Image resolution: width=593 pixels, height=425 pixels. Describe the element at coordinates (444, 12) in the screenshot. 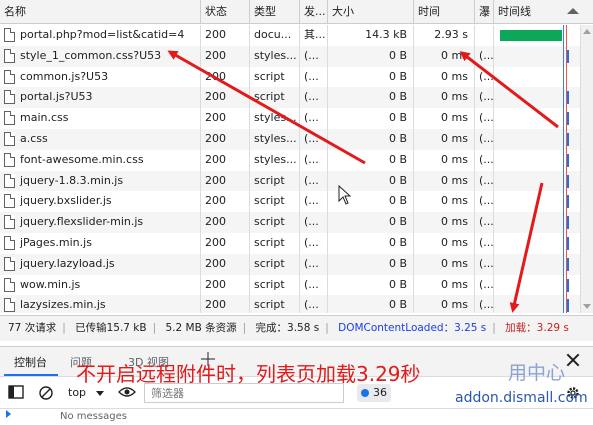

I see `column-header-time: 时间` at that location.